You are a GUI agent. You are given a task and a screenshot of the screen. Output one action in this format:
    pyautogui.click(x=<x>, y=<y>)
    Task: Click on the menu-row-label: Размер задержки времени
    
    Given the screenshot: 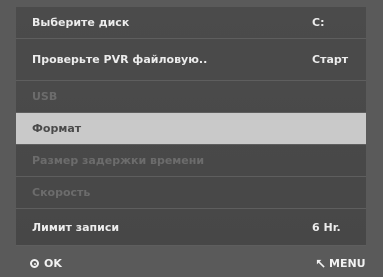 What is the action you would take?
    pyautogui.click(x=118, y=160)
    